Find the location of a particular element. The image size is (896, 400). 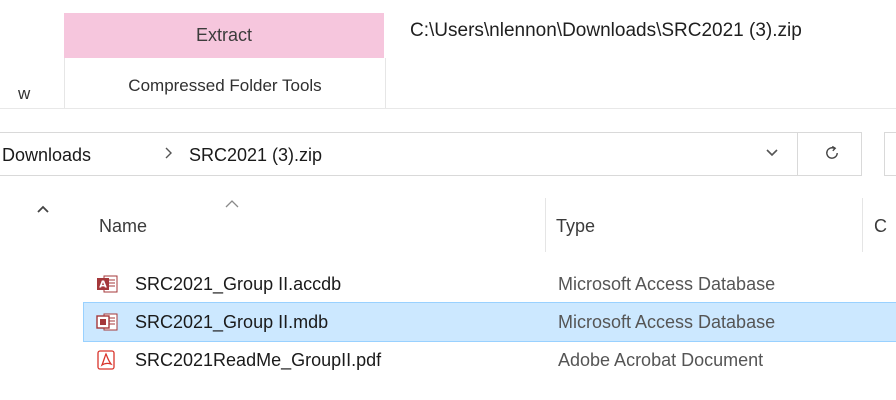

refresh-button is located at coordinates (832, 155).